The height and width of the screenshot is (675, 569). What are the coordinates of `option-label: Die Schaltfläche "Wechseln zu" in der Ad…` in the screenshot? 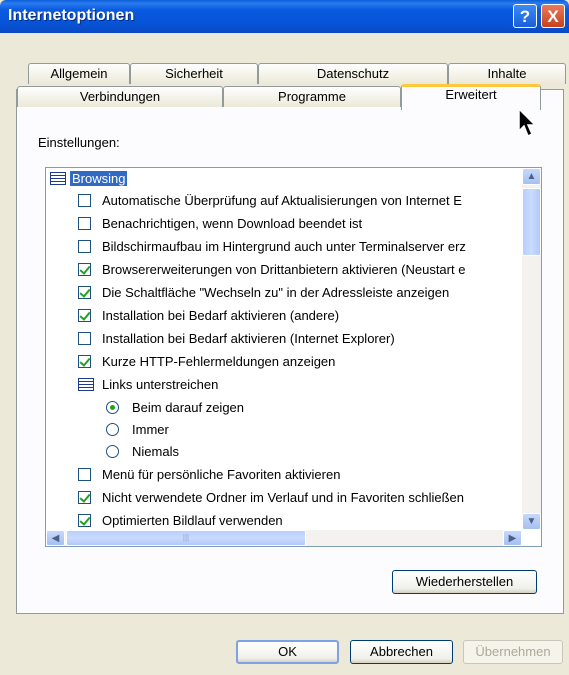 It's located at (276, 292).